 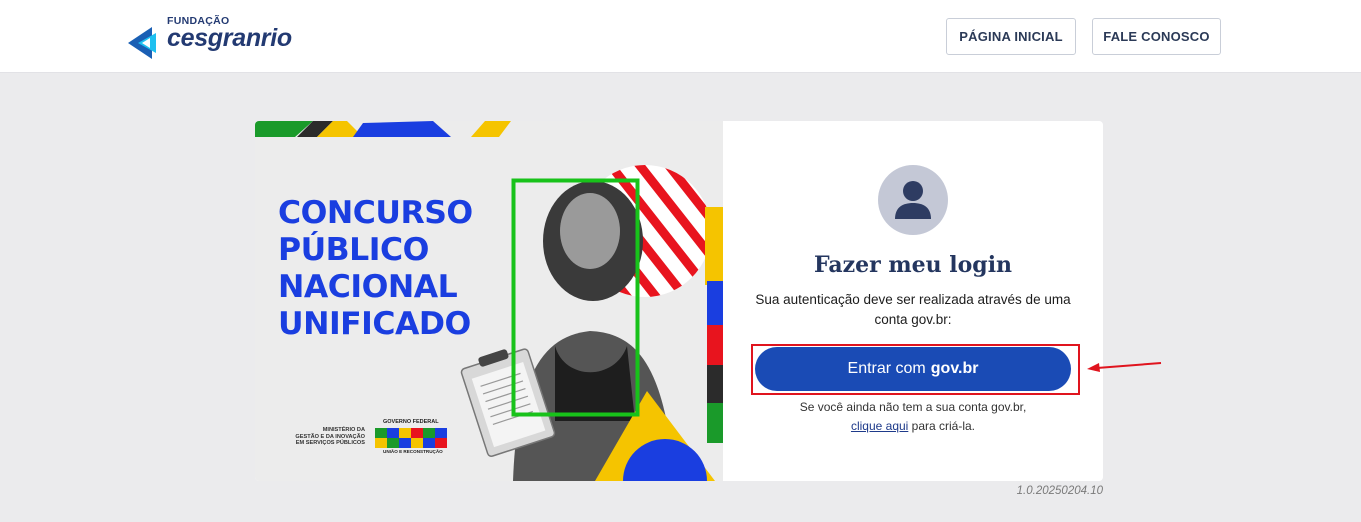 I want to click on cesgranrio-logo: FUNDAÇÃO cesgranrio, so click(x=226, y=37).